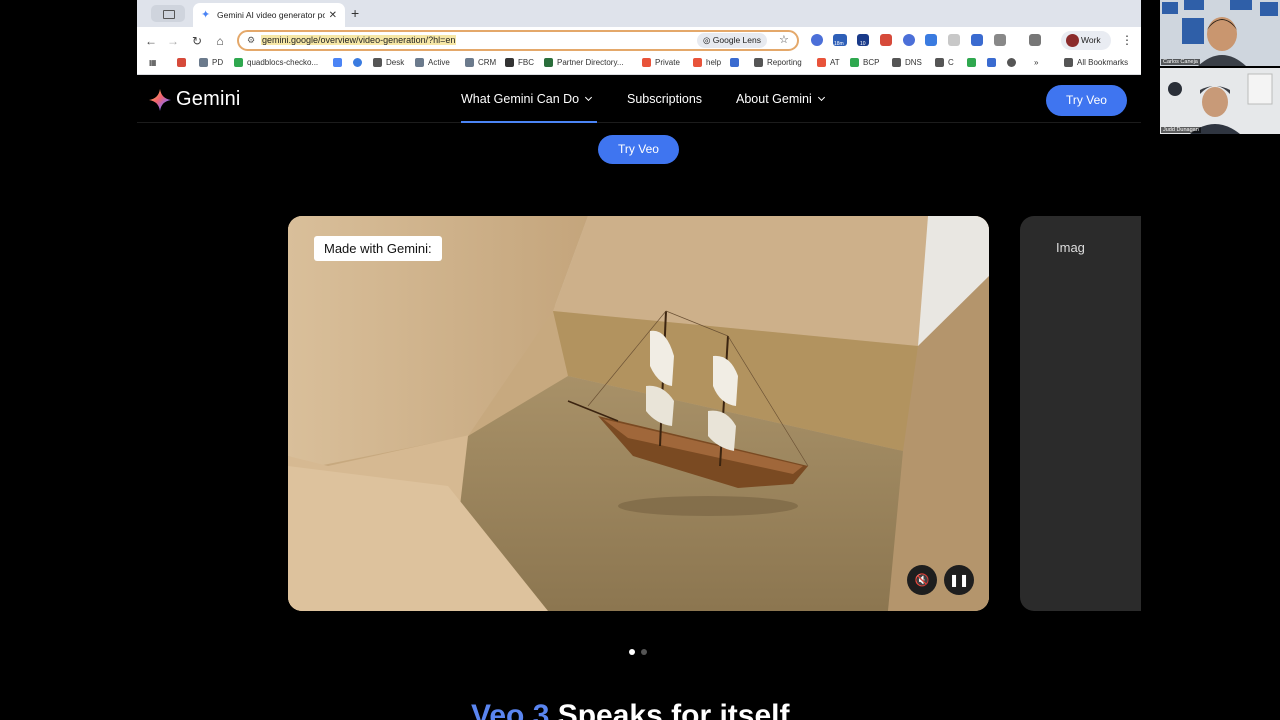 The height and width of the screenshot is (720, 1280). Describe the element at coordinates (487, 62) in the screenshot. I see `bookmark-label: CRM` at that location.